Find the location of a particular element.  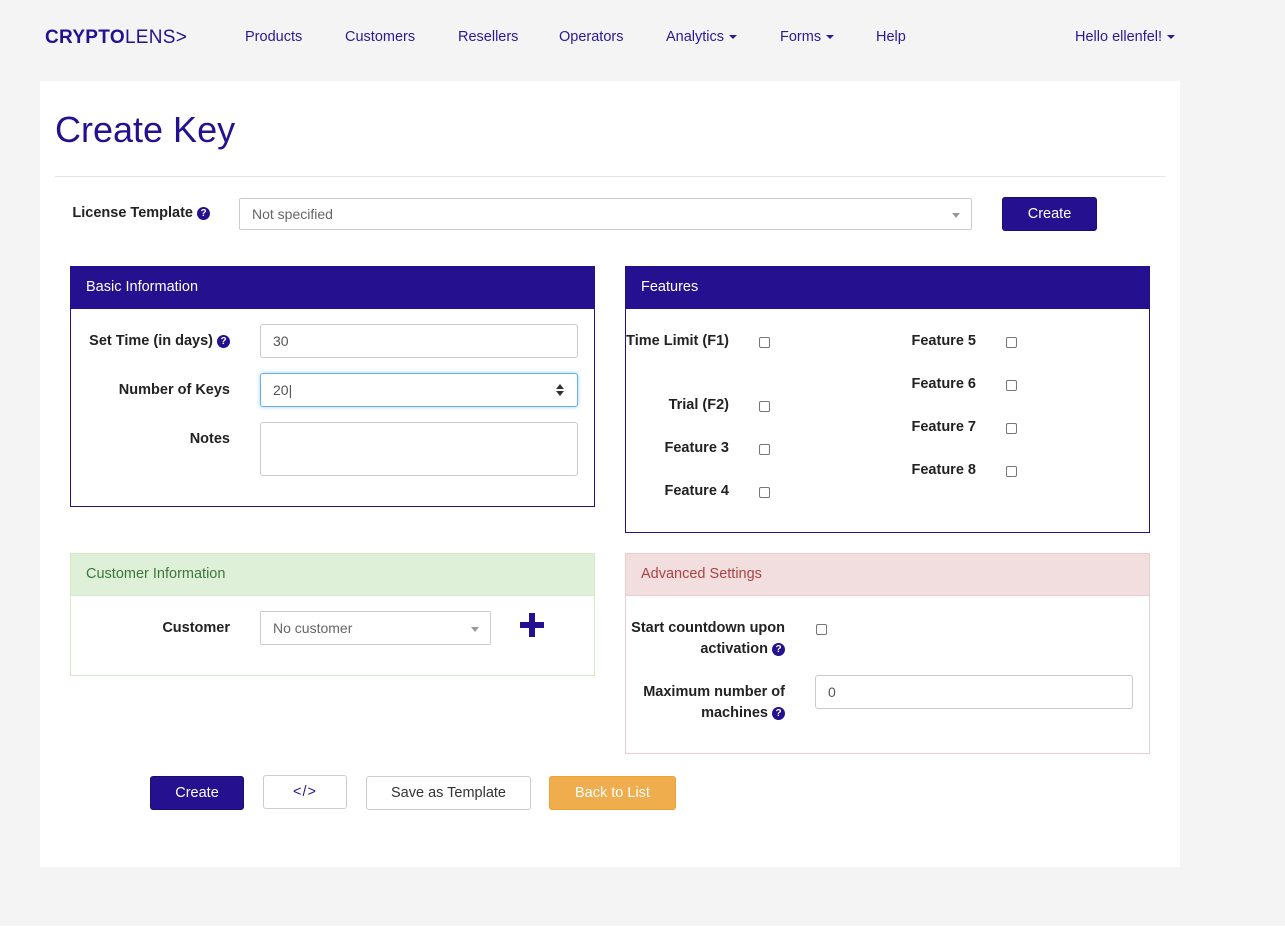

nav-help: Help is located at coordinates (891, 37).